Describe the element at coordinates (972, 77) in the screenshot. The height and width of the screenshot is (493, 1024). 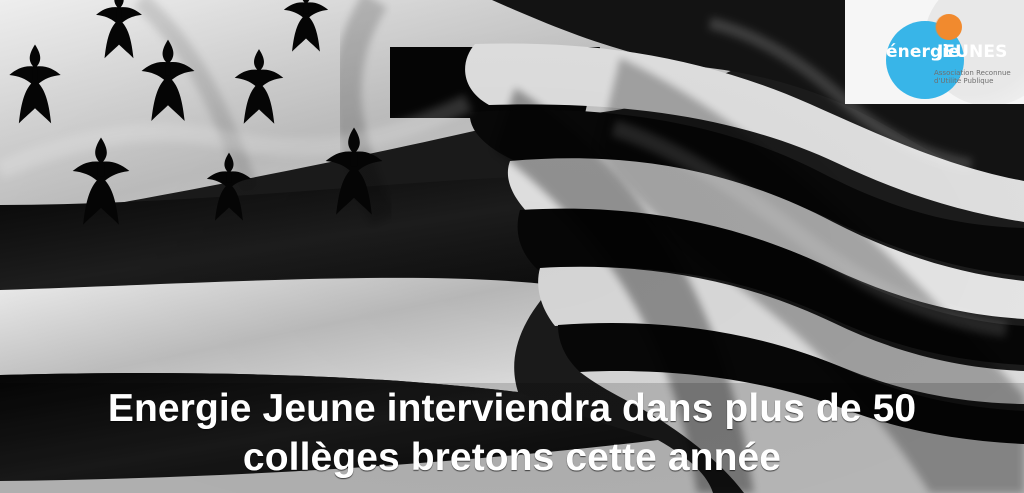
I see `logo-tagline: Association Reconnue d'Utilité Publique` at that location.